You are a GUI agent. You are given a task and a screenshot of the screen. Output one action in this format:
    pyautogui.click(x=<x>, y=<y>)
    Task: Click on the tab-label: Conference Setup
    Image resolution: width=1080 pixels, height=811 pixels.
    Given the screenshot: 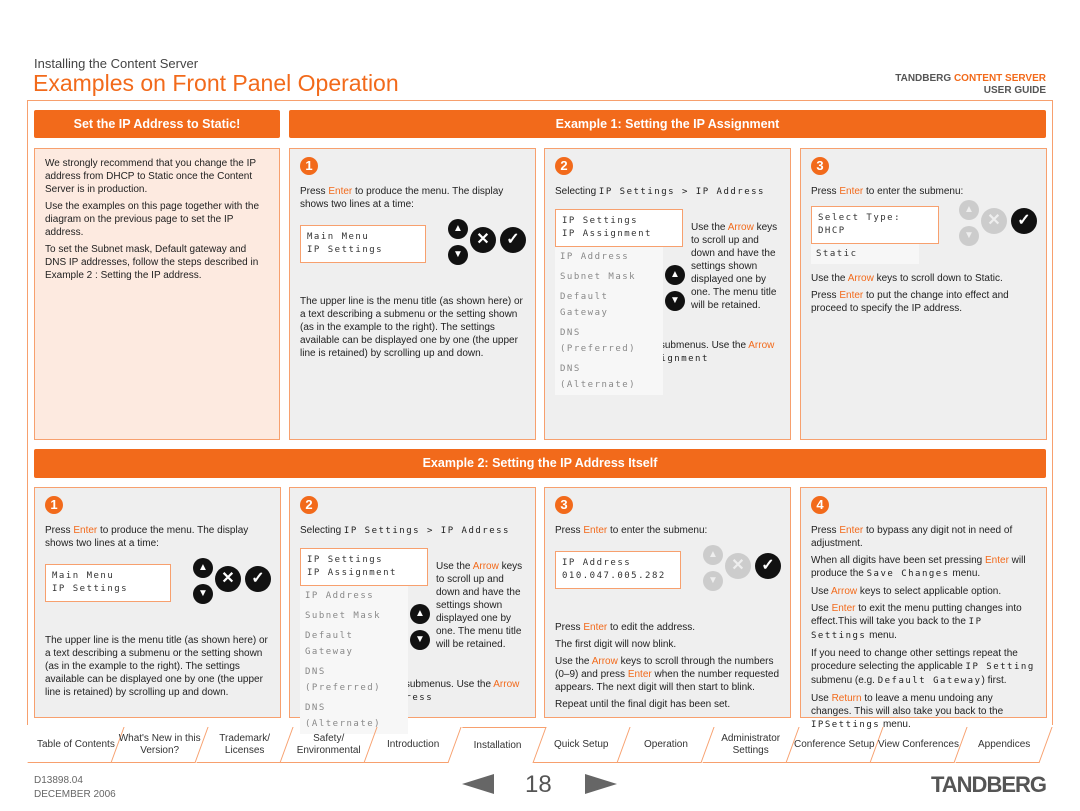 What is the action you would take?
    pyautogui.click(x=835, y=744)
    